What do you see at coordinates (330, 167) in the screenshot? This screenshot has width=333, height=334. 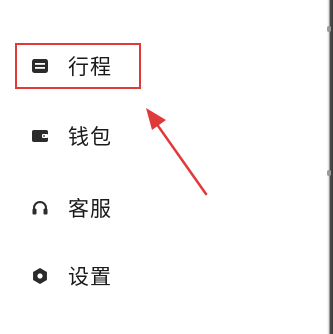 I see `drawer-edge-shadow` at bounding box center [330, 167].